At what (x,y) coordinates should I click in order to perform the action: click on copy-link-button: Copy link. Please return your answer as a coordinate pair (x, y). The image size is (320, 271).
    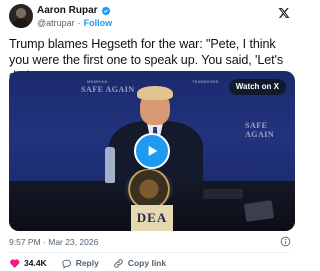
    Looking at the image, I should click on (139, 263).